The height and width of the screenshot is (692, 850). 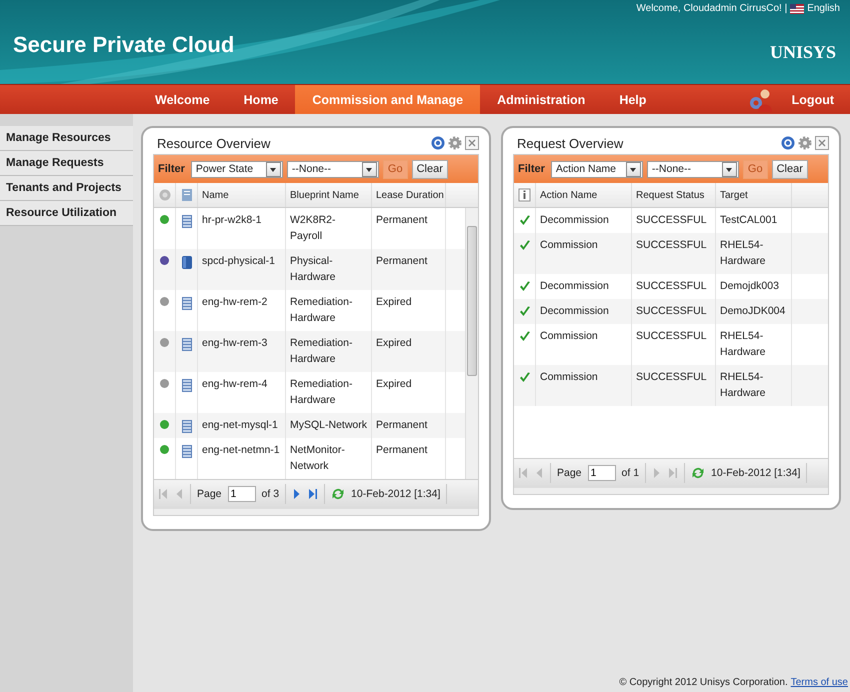 What do you see at coordinates (525, 195) in the screenshot?
I see `info-column-icon` at bounding box center [525, 195].